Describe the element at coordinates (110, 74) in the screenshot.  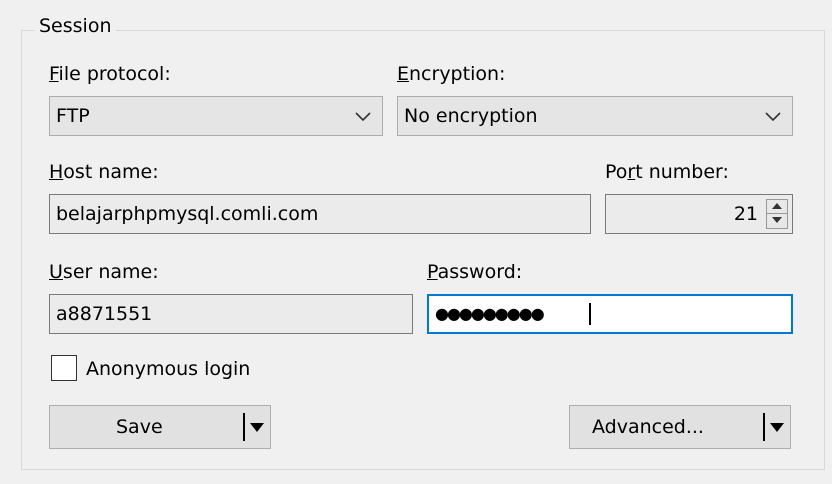
I see `file-protocol-label: File protocol:` at that location.